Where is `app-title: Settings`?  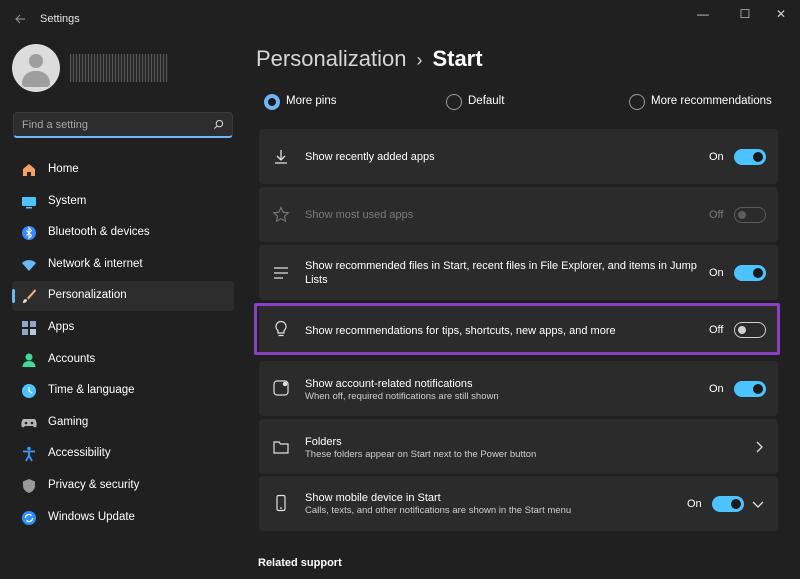
app-title: Settings is located at coordinates (60, 19).